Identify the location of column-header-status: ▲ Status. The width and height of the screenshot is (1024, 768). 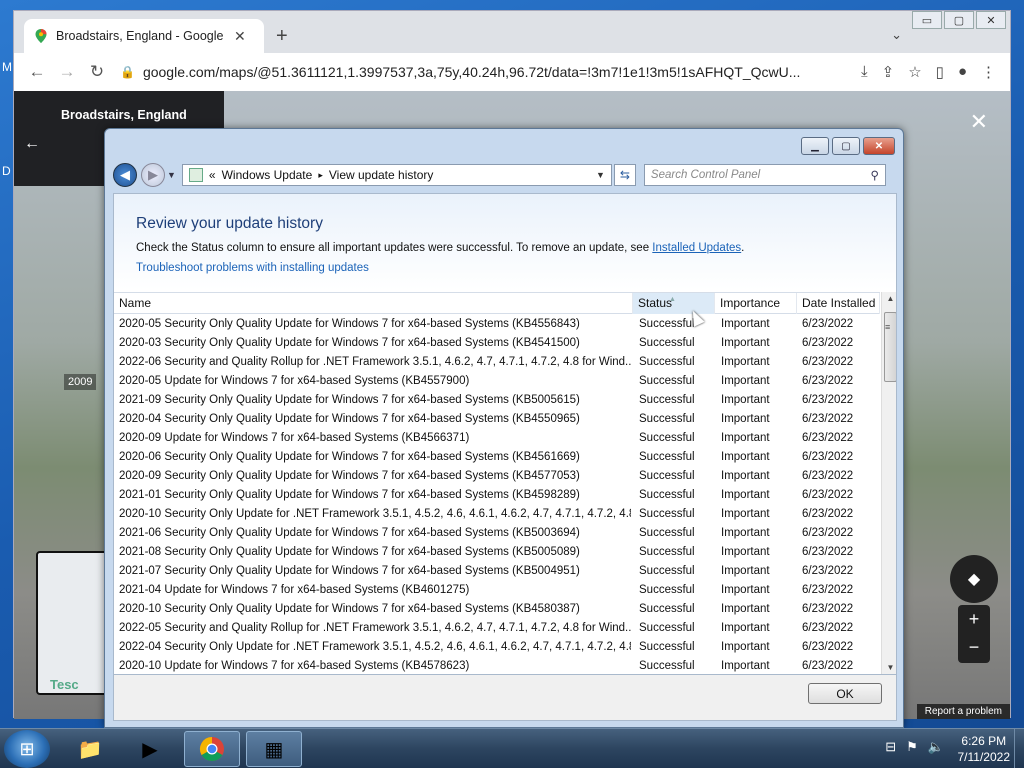
(674, 303).